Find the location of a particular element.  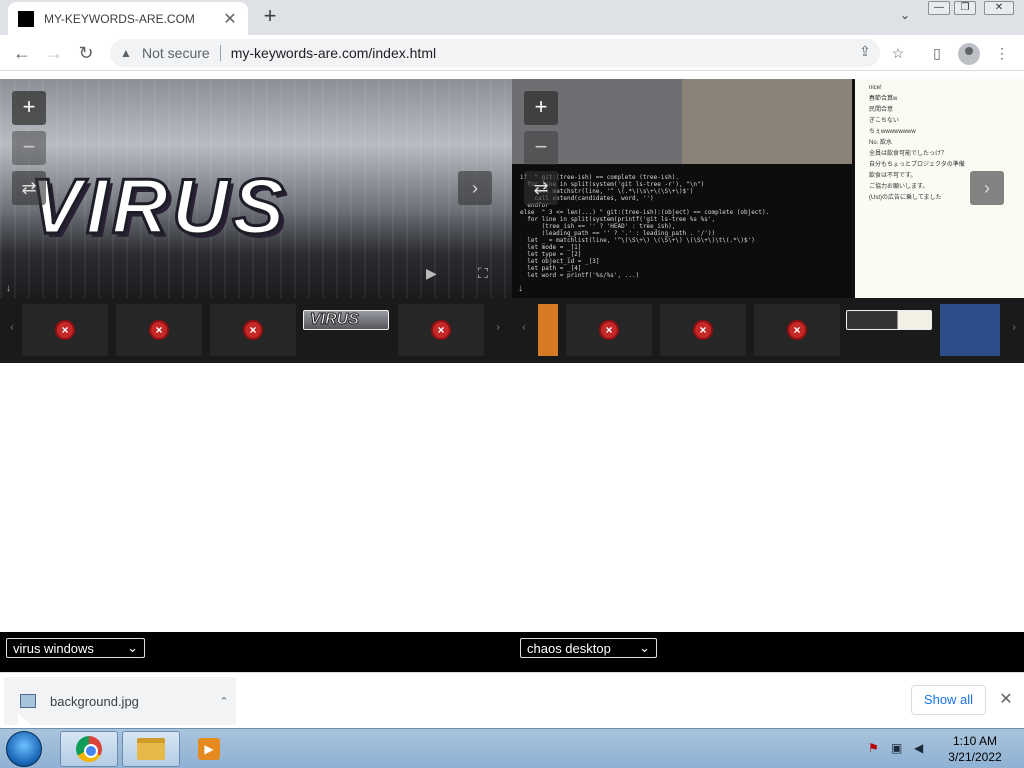

back-icon: ← is located at coordinates (22, 53).